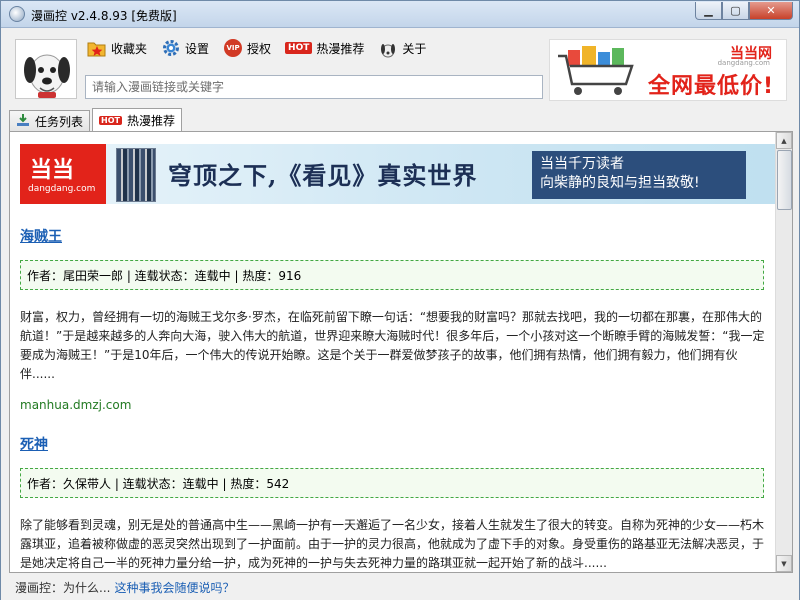 This screenshot has width=800, height=600. Describe the element at coordinates (174, 587) in the screenshot. I see `status-link: 这种事我会随便说吗？` at that location.